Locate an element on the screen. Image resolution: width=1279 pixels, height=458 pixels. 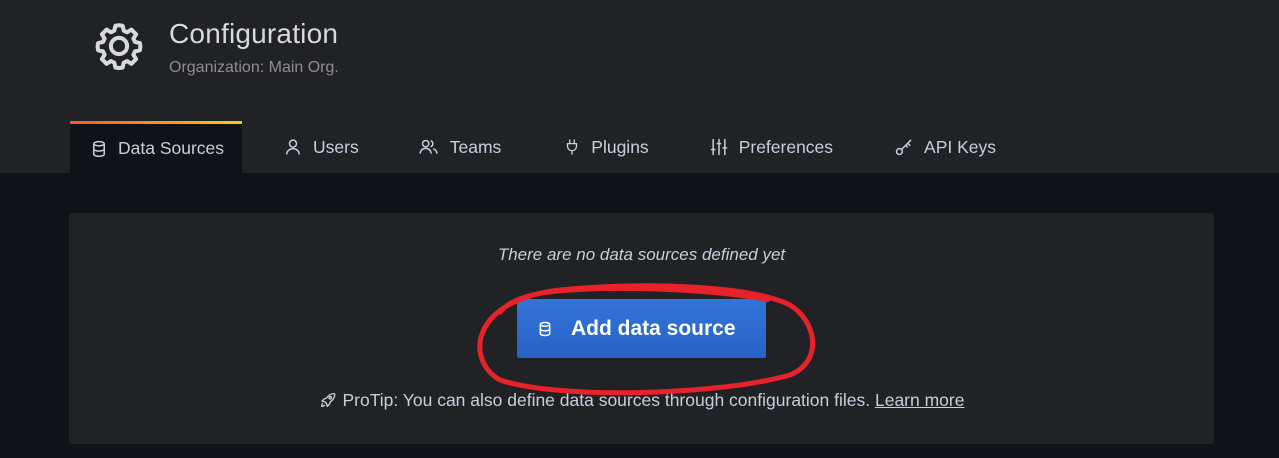
learn-more-link: Learn more is located at coordinates (920, 400).